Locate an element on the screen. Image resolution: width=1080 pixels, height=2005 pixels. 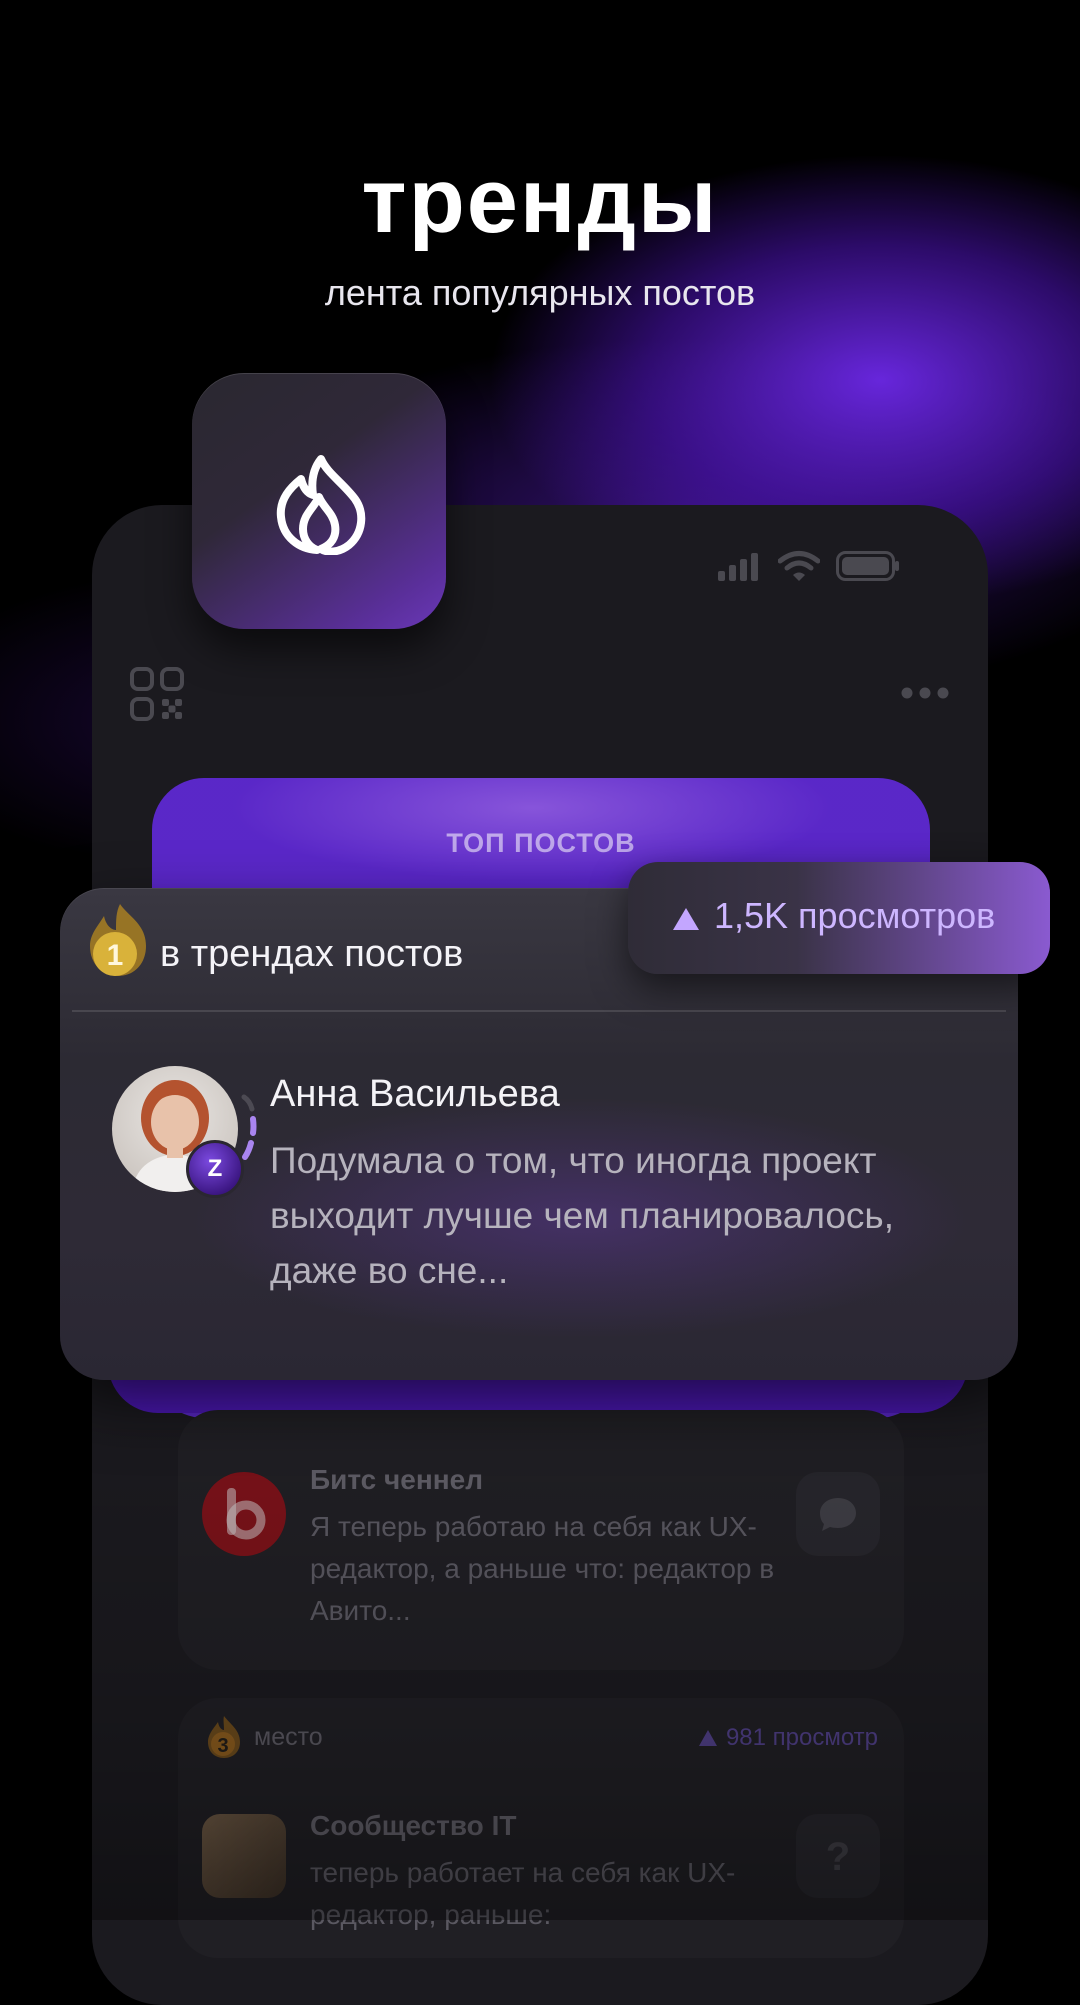
rank-place-label: место is located at coordinates (288, 1736).